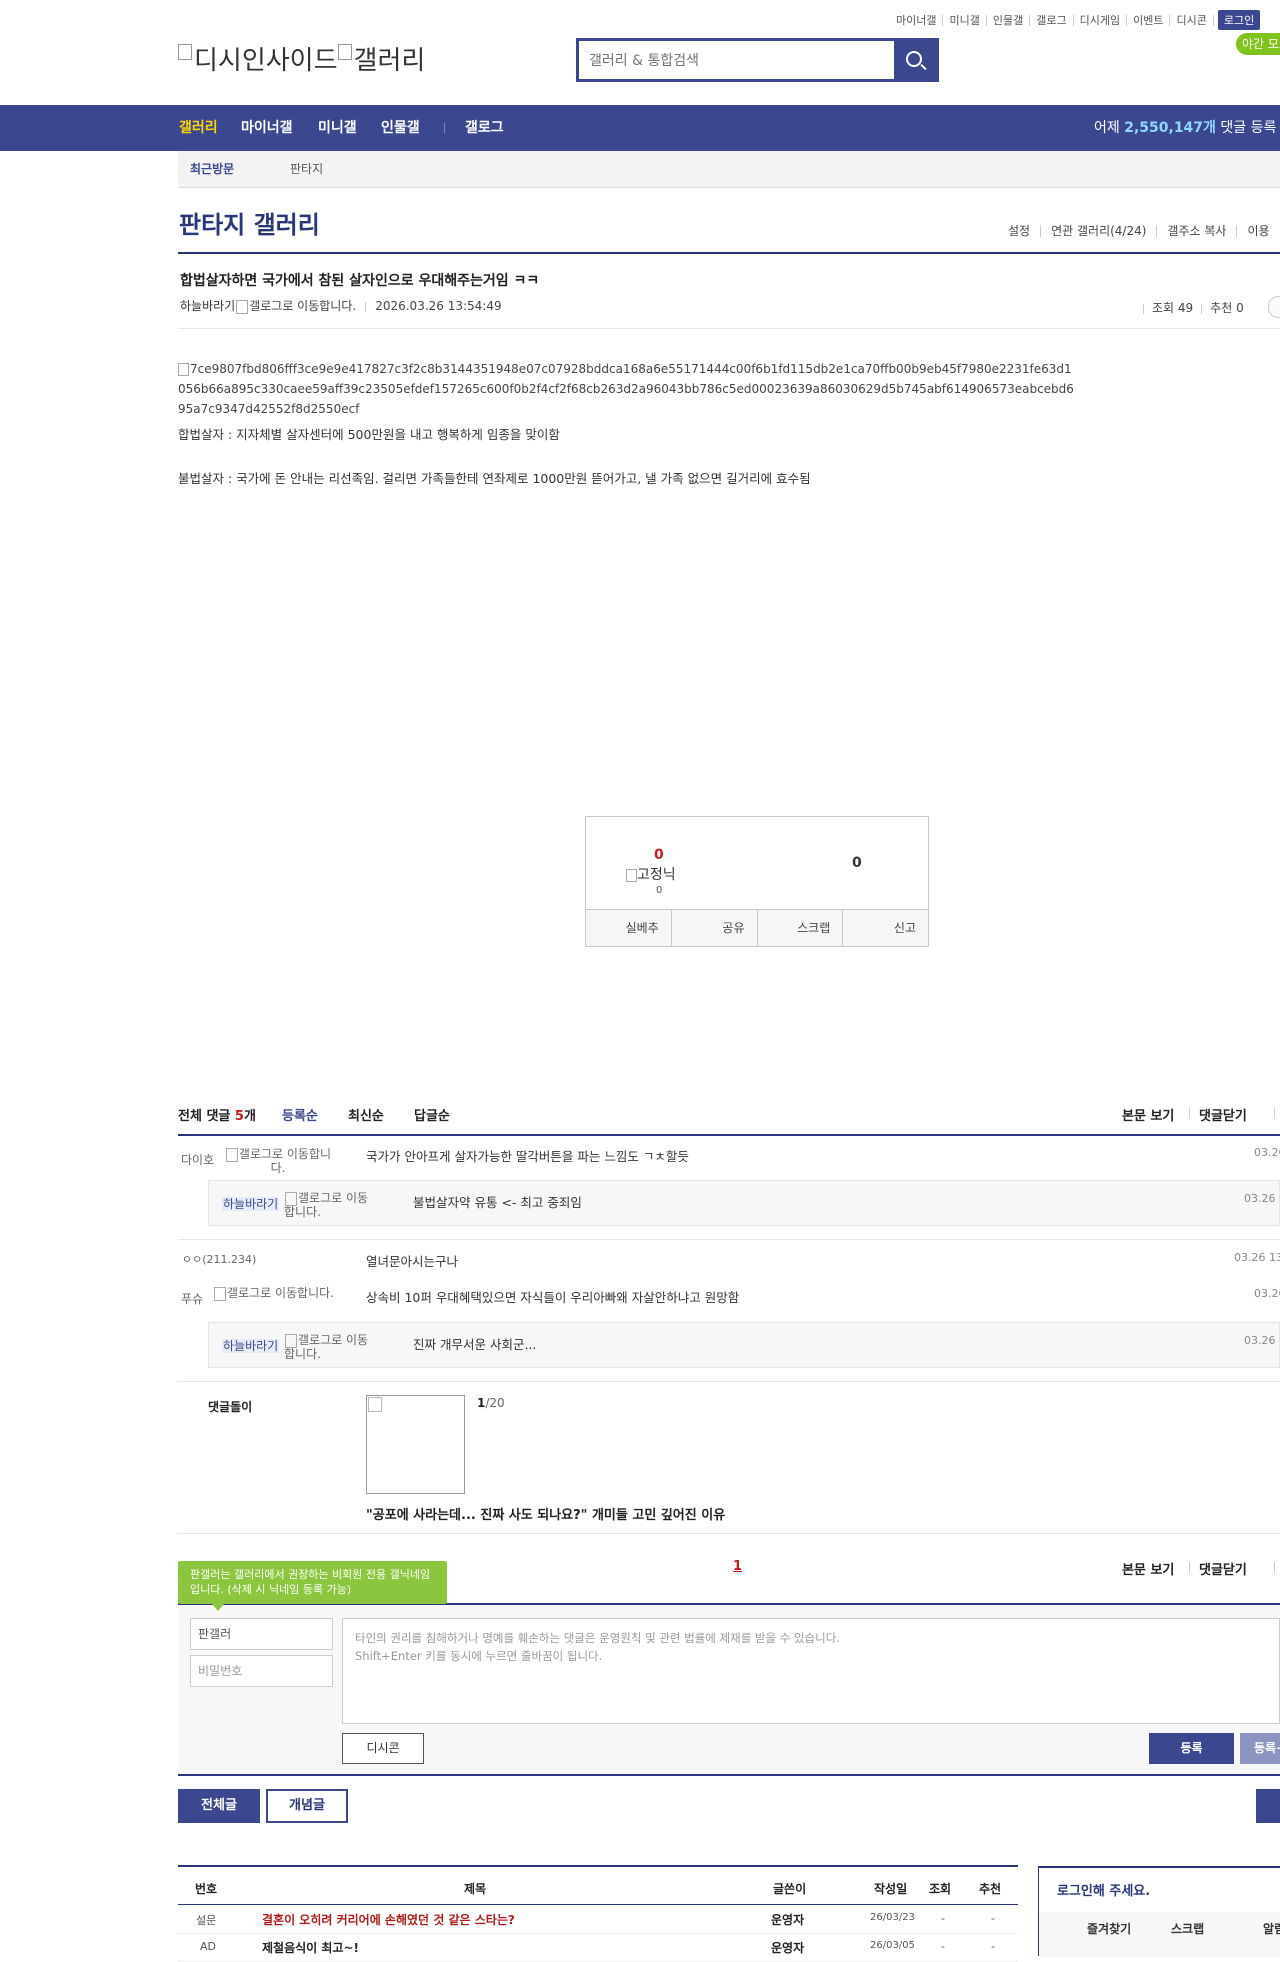 This screenshot has height=1962, width=1280. What do you see at coordinates (1274, 307) in the screenshot?
I see `post-more-button` at bounding box center [1274, 307].